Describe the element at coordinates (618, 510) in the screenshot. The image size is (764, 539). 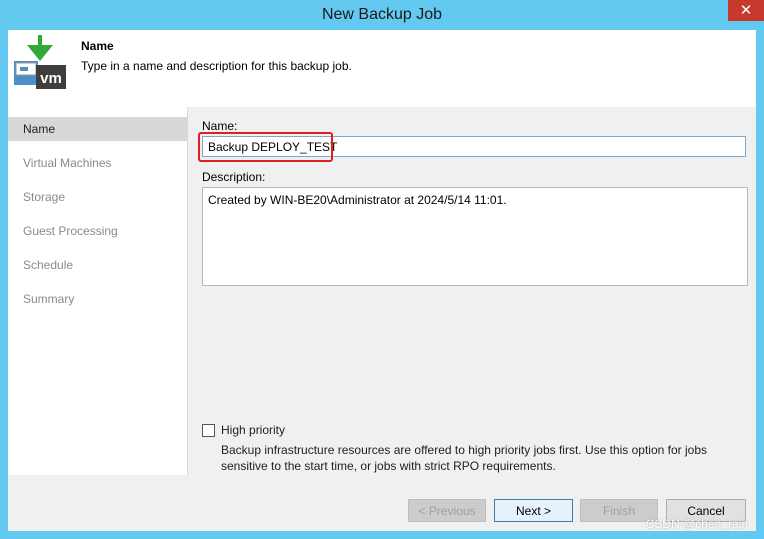
I see `finish-button-label: Finish` at that location.